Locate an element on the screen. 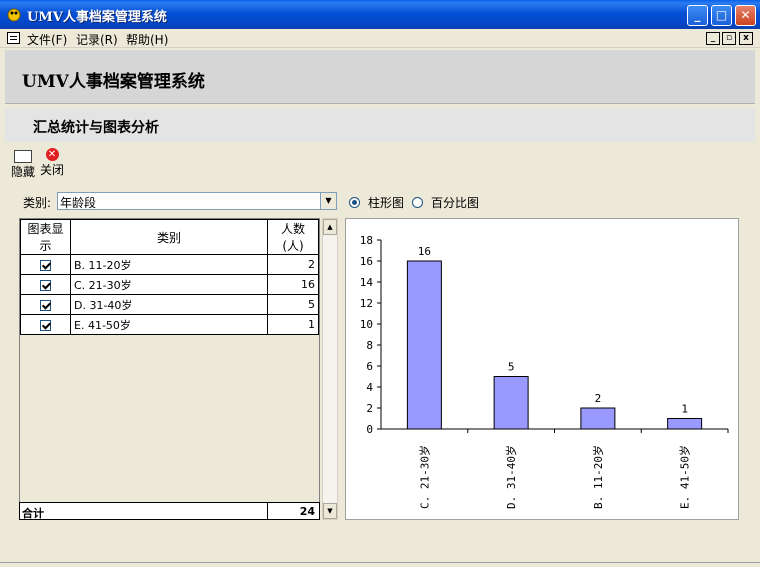 This screenshot has height=567, width=760. app-header-banner: UMV人事档案管理系统 is located at coordinates (380, 77).